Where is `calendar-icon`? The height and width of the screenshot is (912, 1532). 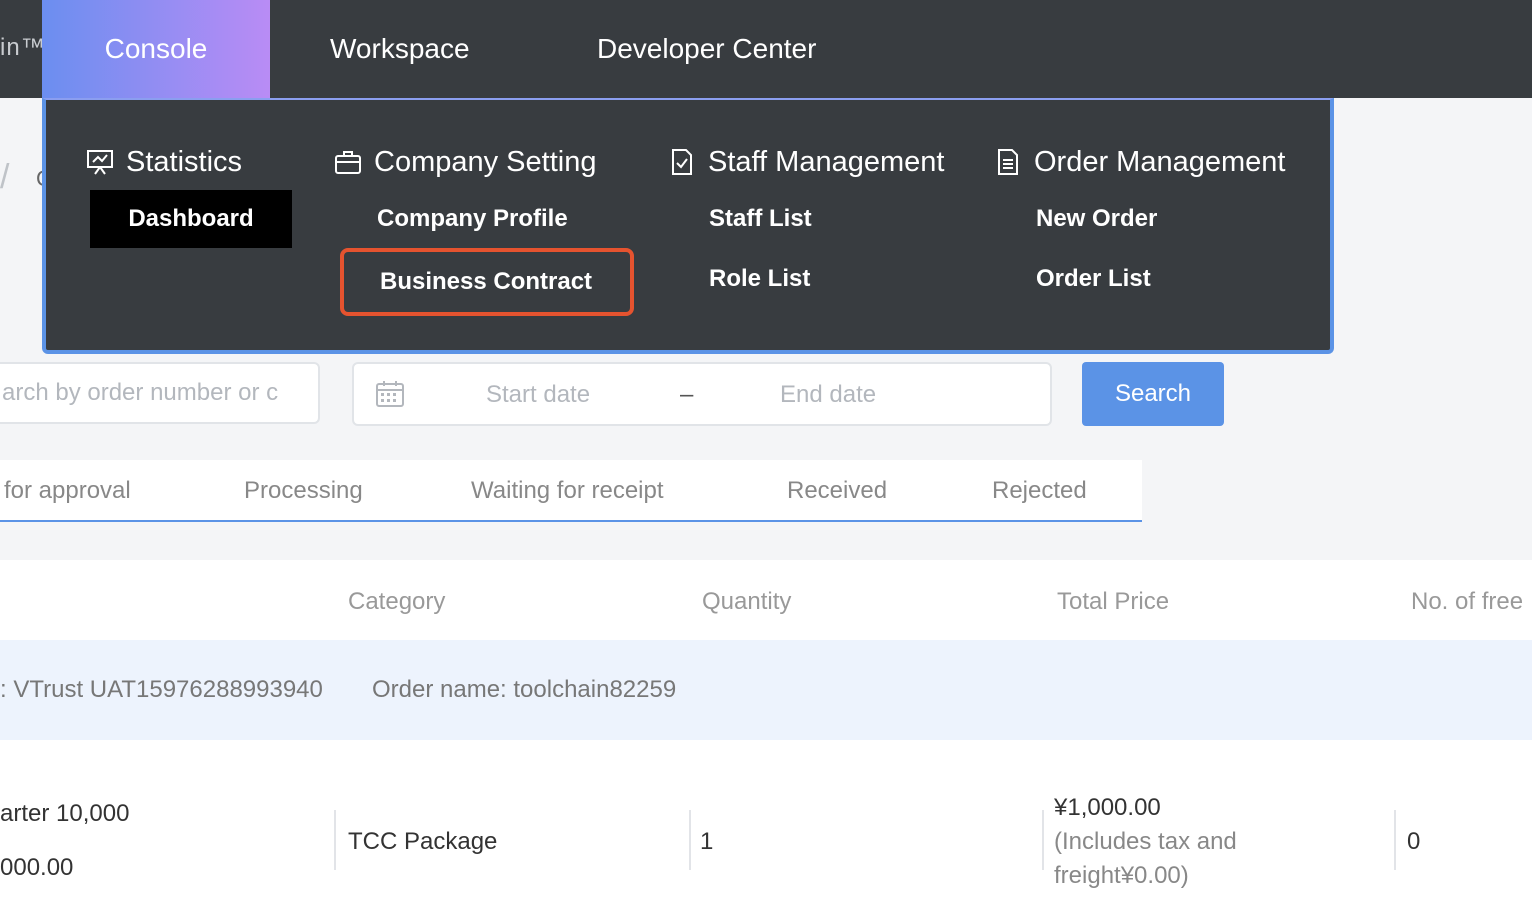
calendar-icon is located at coordinates (390, 394).